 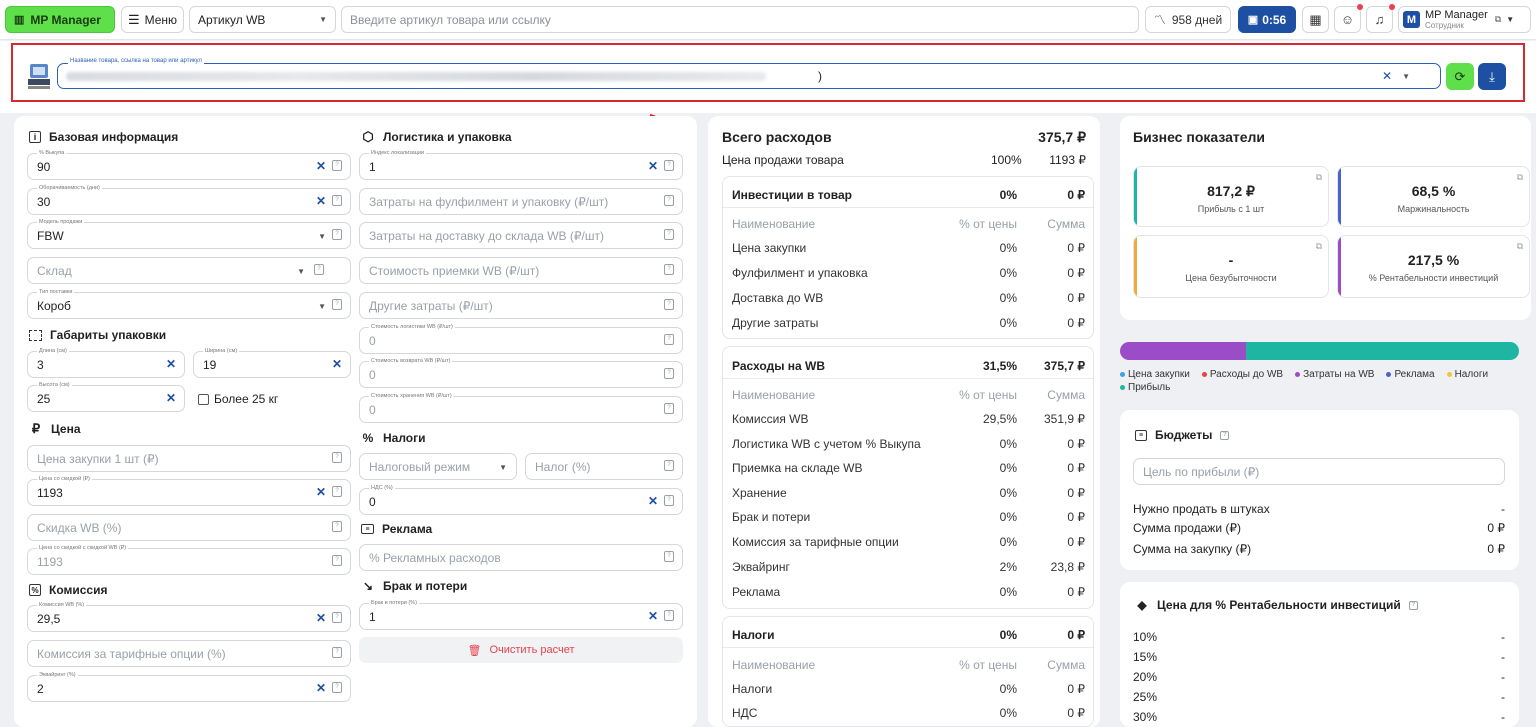 I want to click on ads-percent-placeholder: % Рекламных расходов, so click(x=435, y=558).